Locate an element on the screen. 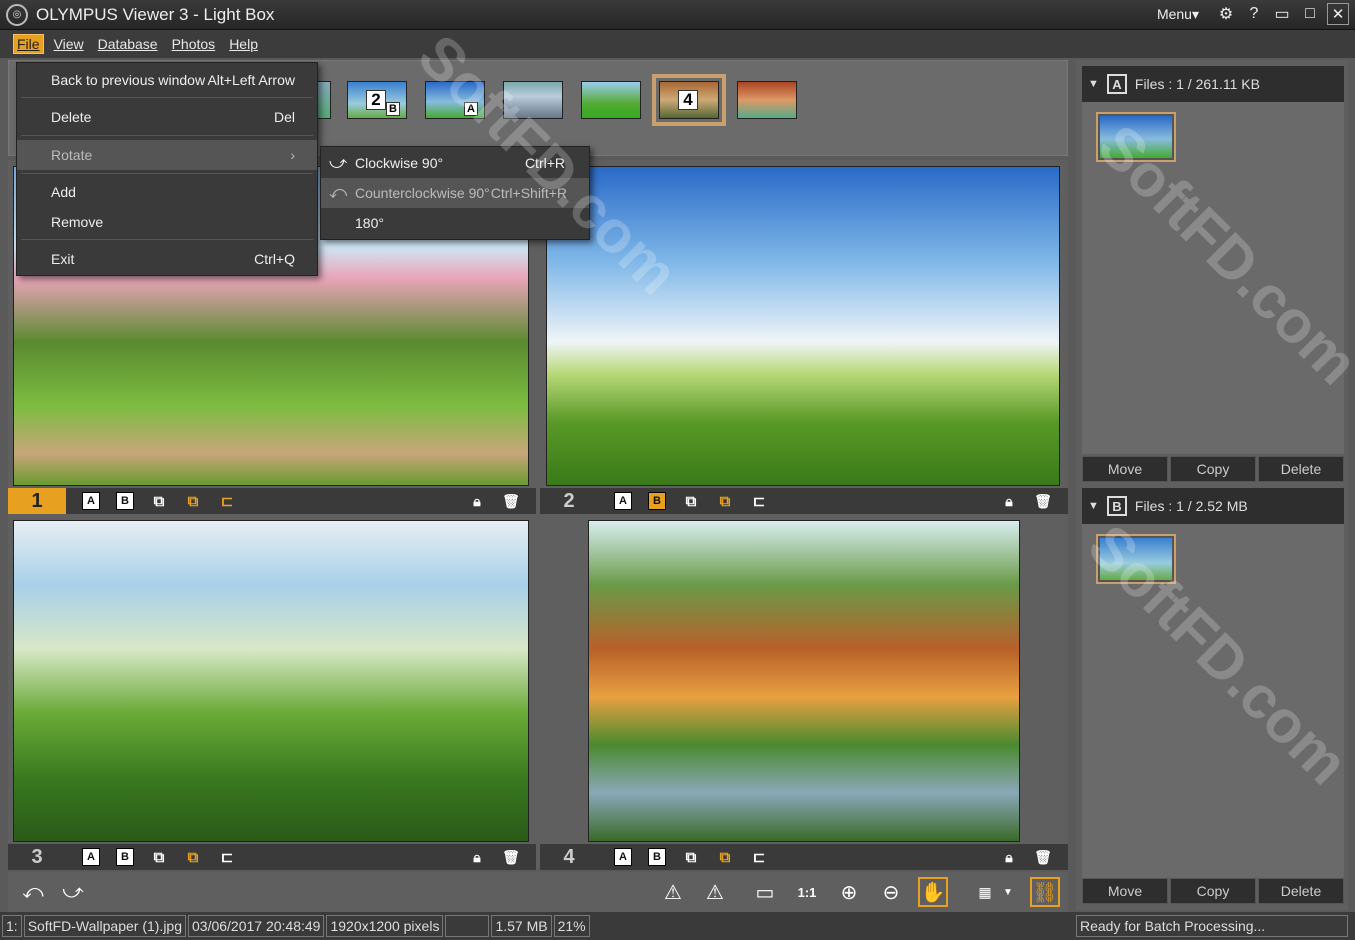  rotate-clockwise-icon: ⤻ is located at coordinates (338, 162).